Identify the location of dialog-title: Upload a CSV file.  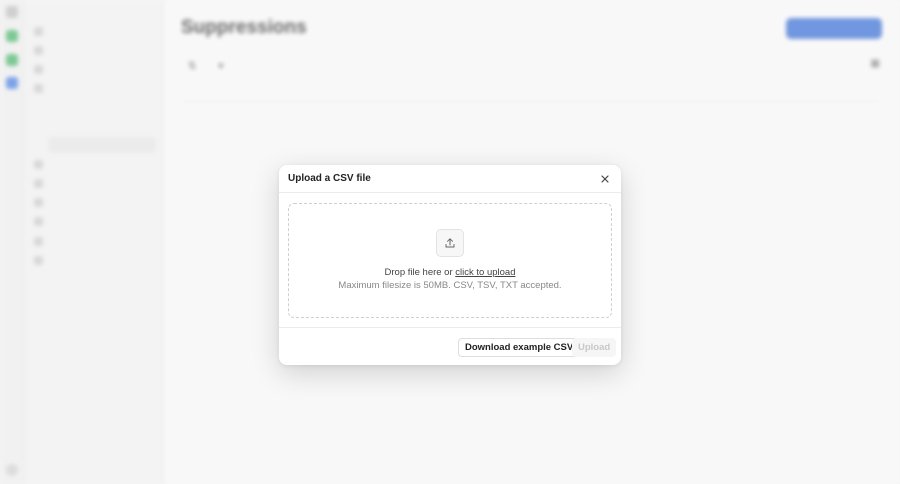
(329, 178).